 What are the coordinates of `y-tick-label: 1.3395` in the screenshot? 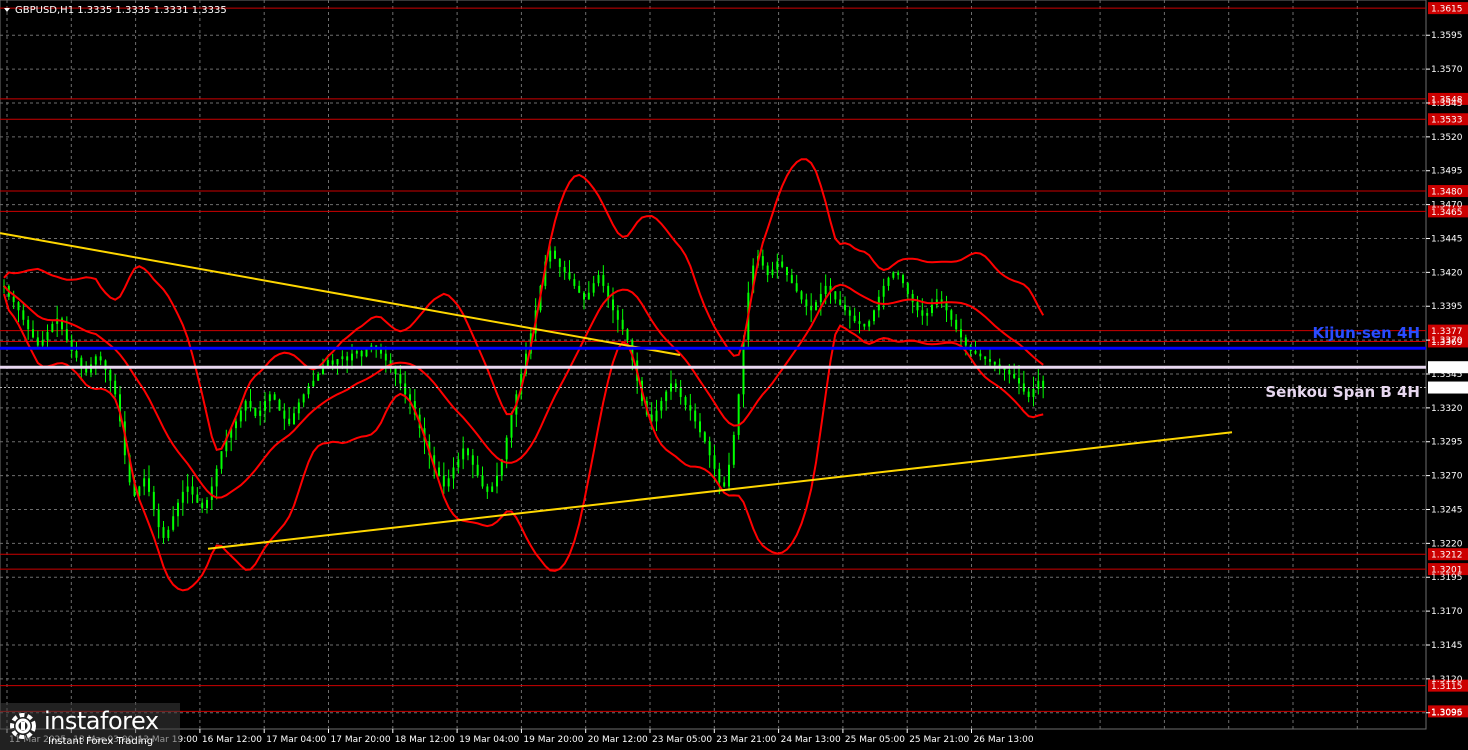 It's located at (1447, 307).